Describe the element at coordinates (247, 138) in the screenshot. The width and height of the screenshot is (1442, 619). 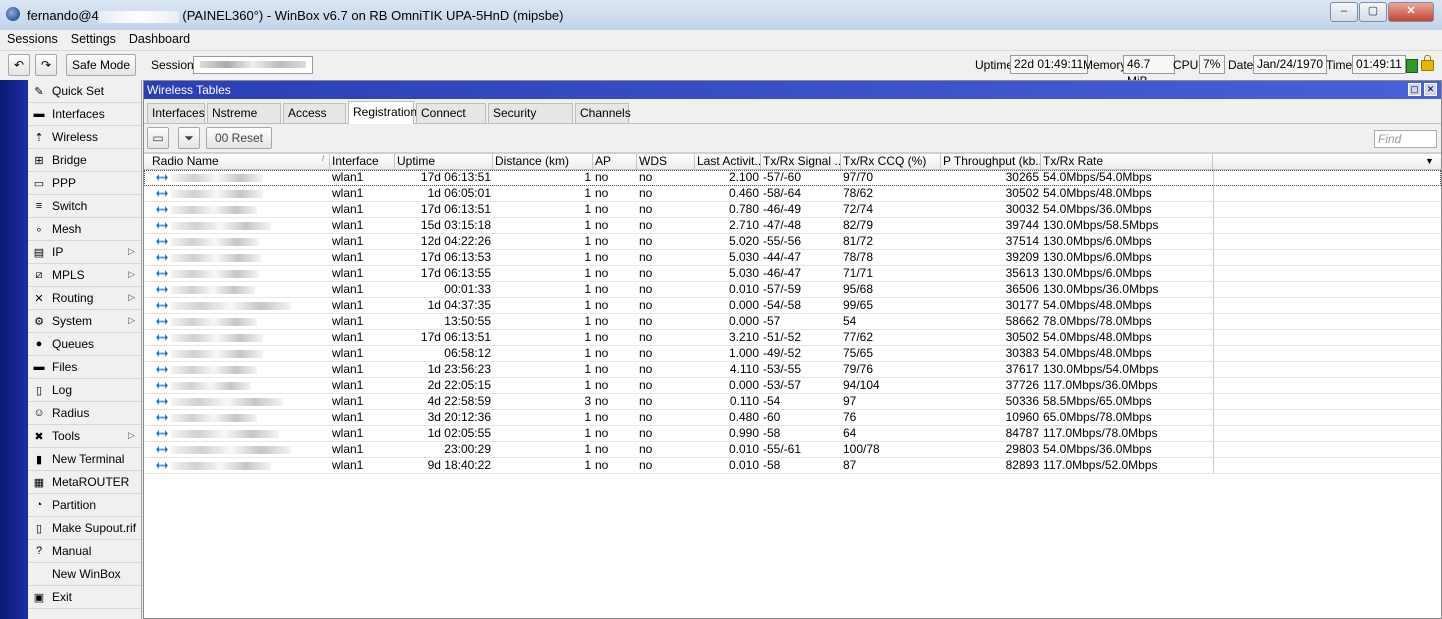
I see `reset-label: Reset` at that location.